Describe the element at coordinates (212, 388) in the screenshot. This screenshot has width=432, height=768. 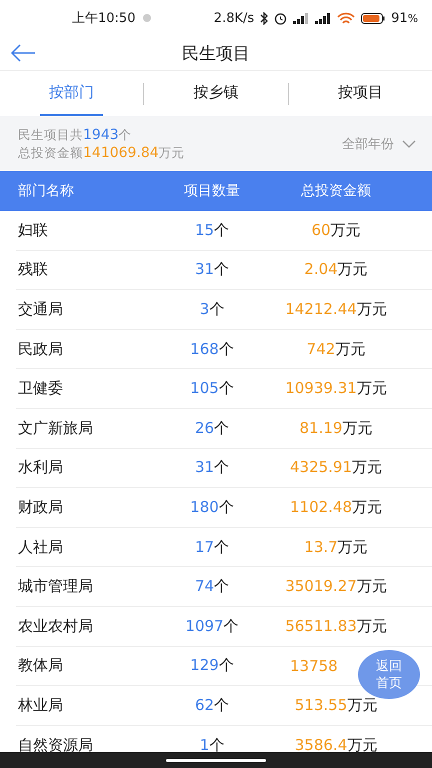
I see `project-count-cell: 105个` at that location.